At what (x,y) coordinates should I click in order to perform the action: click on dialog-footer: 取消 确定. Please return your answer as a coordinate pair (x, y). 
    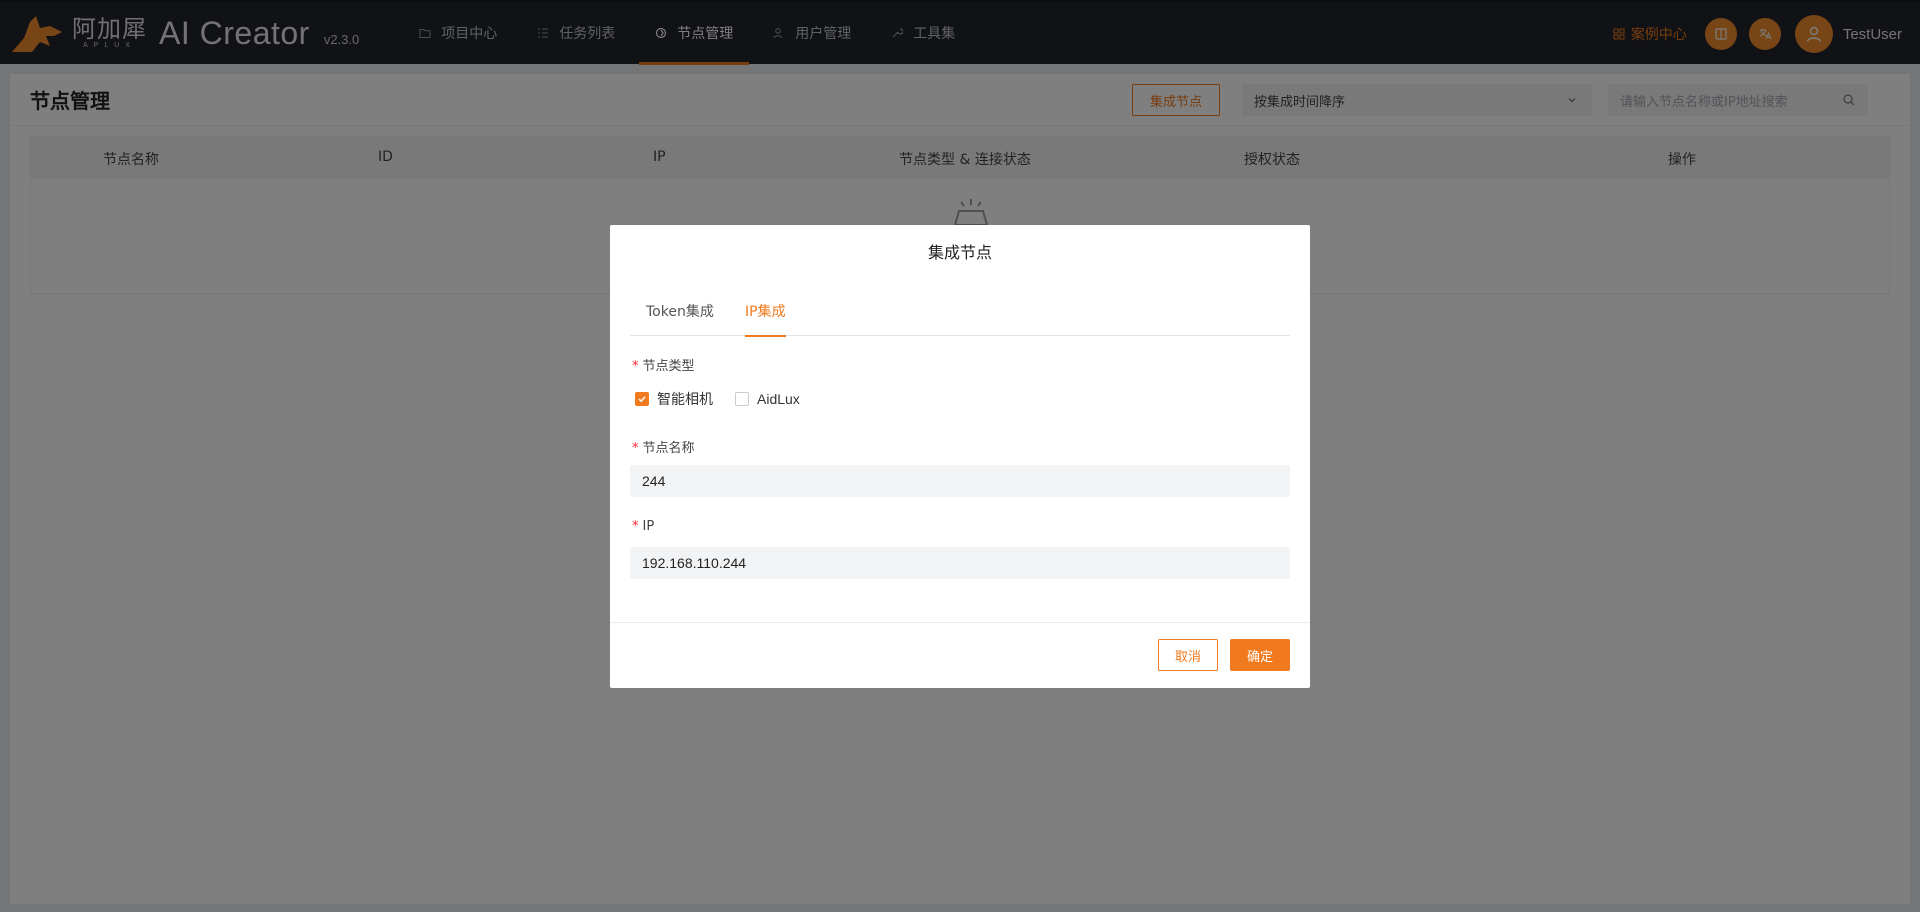
    Looking at the image, I should click on (960, 655).